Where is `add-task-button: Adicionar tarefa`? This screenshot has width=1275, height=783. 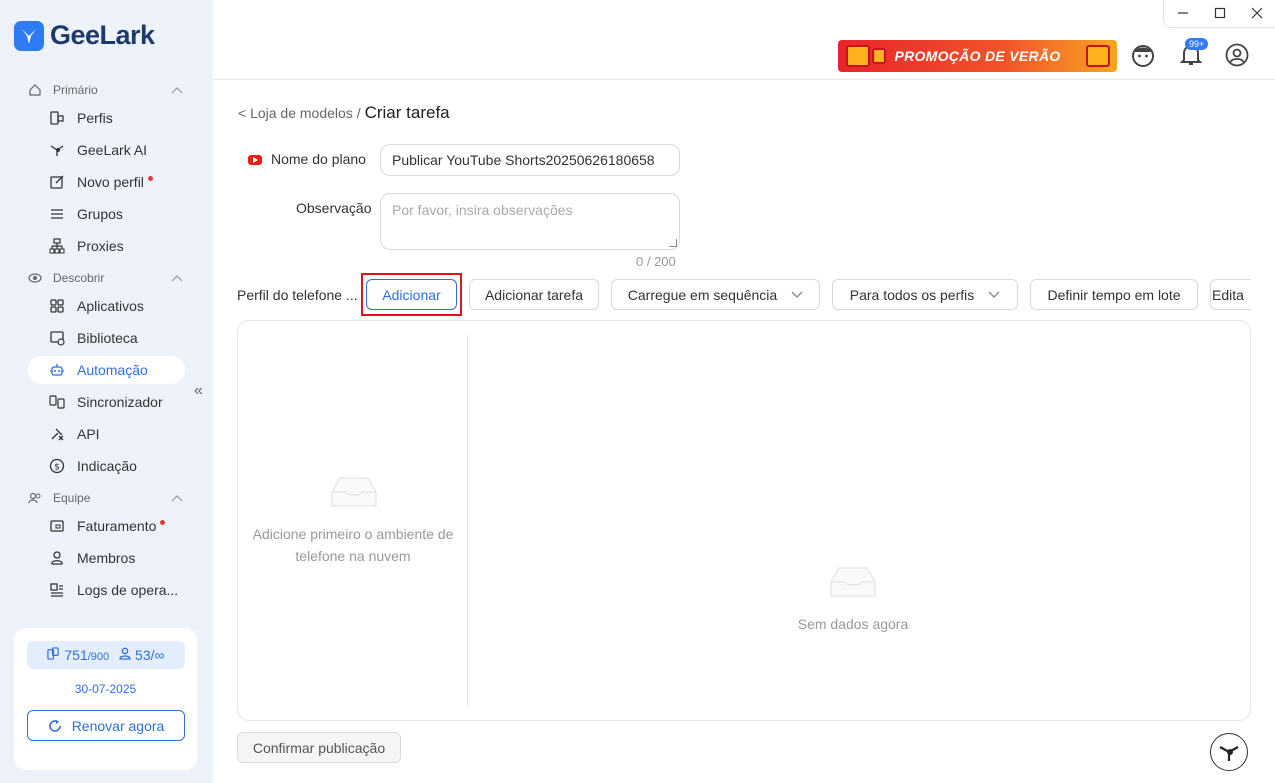
add-task-button: Adicionar tarefa is located at coordinates (534, 294).